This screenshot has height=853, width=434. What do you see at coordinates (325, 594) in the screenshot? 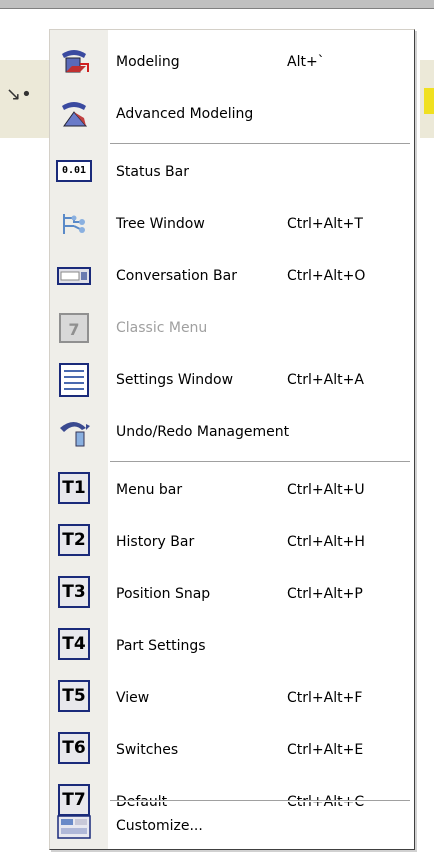
I see `menu-item-shortcut: Ctrl+Alt+P` at bounding box center [325, 594].